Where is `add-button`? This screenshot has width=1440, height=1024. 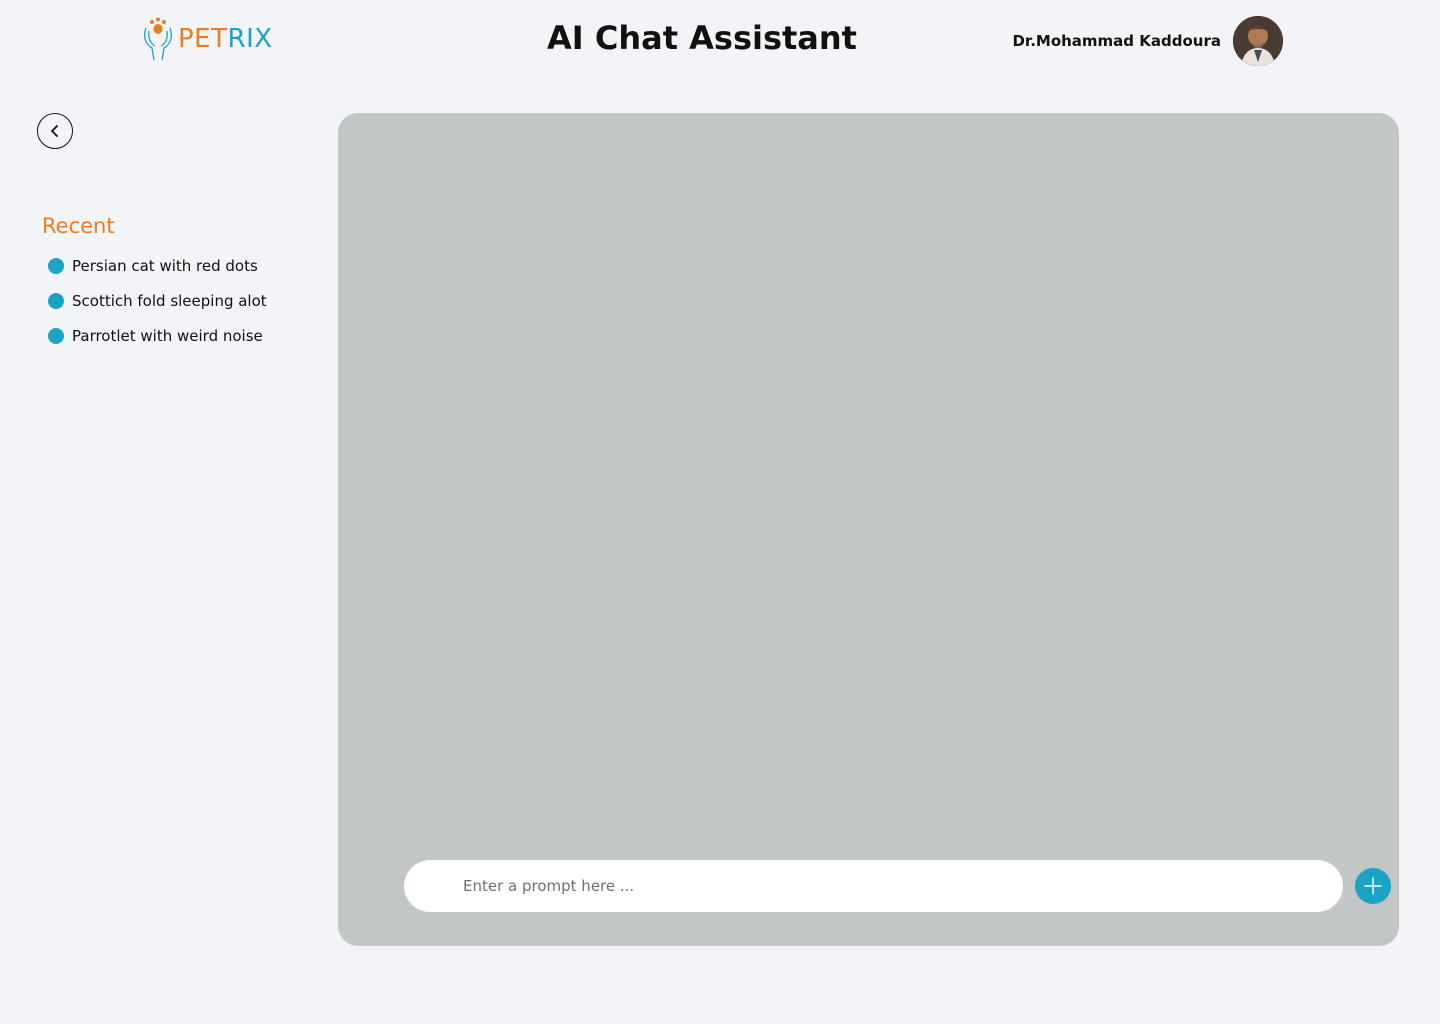
add-button is located at coordinates (1373, 886).